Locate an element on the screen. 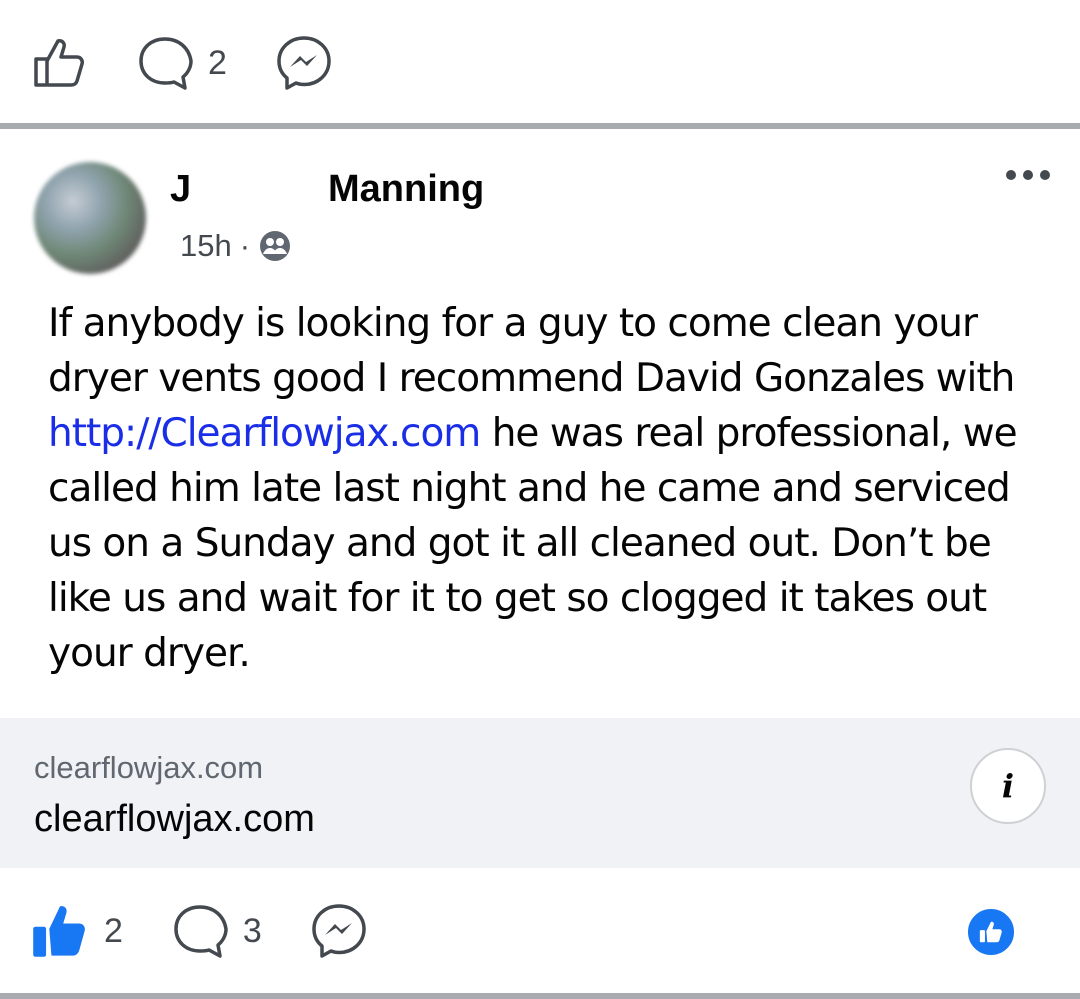 The image size is (1080, 999). link-preview-title: clearflowjax.com is located at coordinates (174, 819).